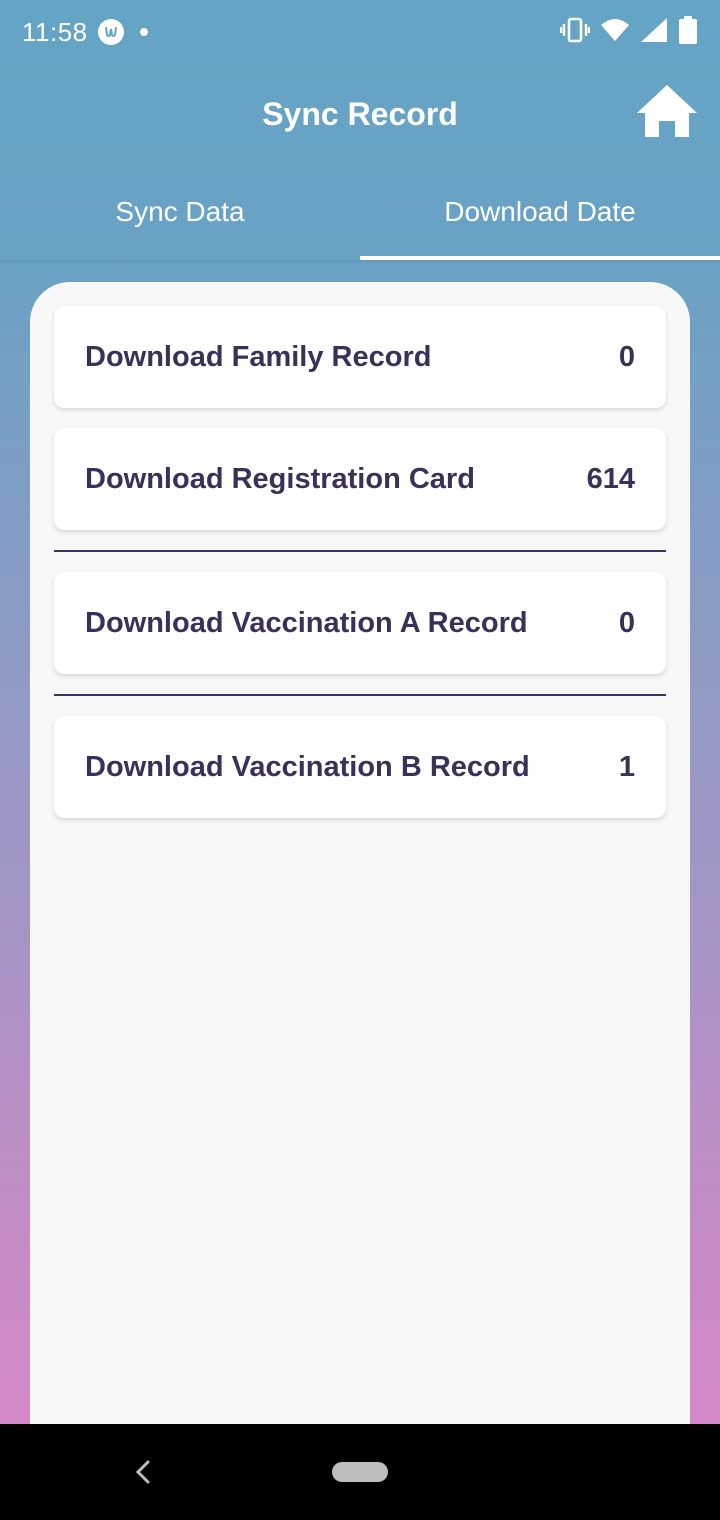 The width and height of the screenshot is (720, 1520). Describe the element at coordinates (306, 622) in the screenshot. I see `record-label: Download Vaccination A Record` at that location.